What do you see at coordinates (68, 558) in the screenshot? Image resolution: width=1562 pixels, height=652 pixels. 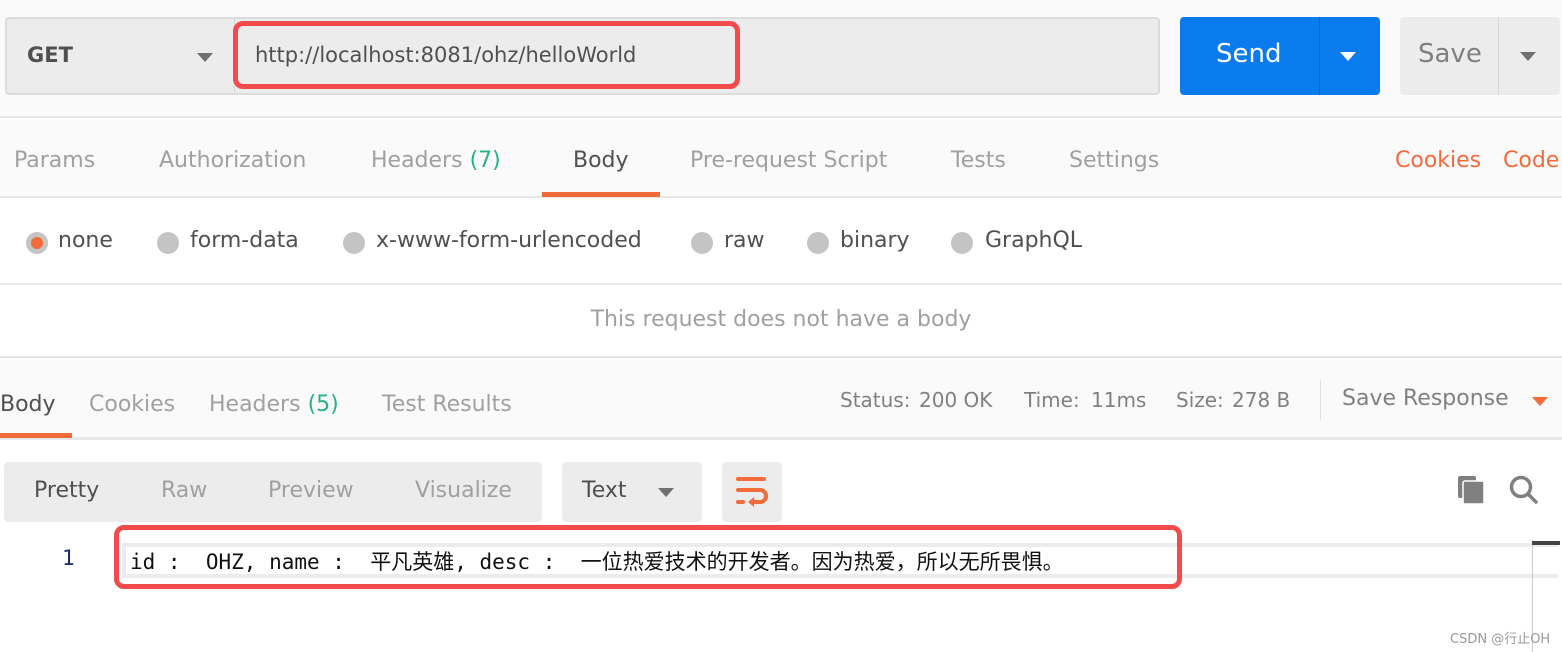 I see `line-number: 1` at bounding box center [68, 558].